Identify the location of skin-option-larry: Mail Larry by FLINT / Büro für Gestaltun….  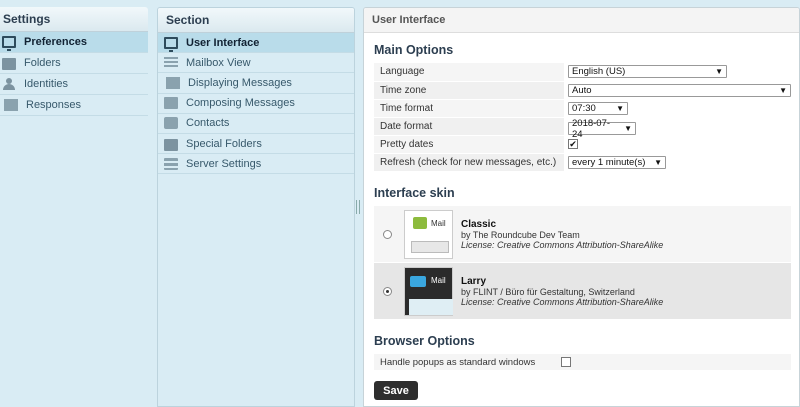
(582, 291).